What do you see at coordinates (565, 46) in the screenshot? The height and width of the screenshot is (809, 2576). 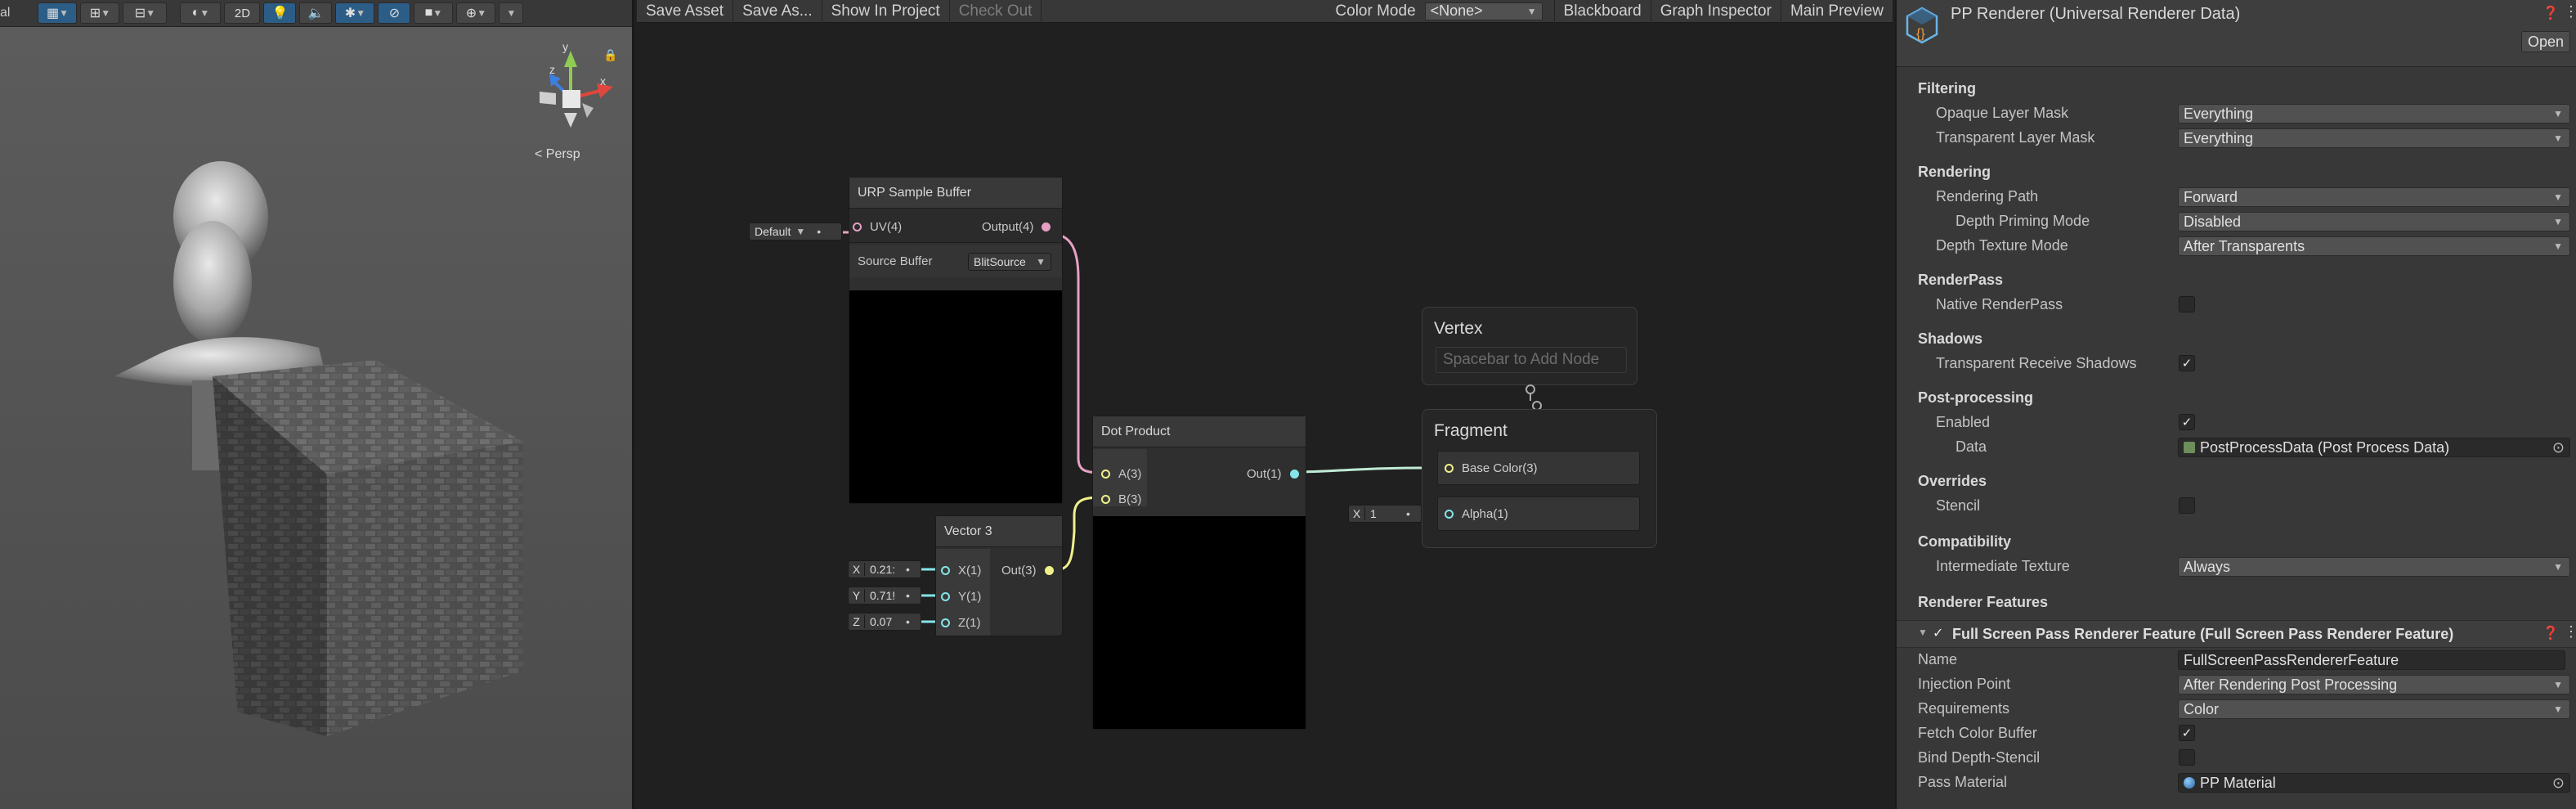 I see `gizmo-axis-y: y` at bounding box center [565, 46].